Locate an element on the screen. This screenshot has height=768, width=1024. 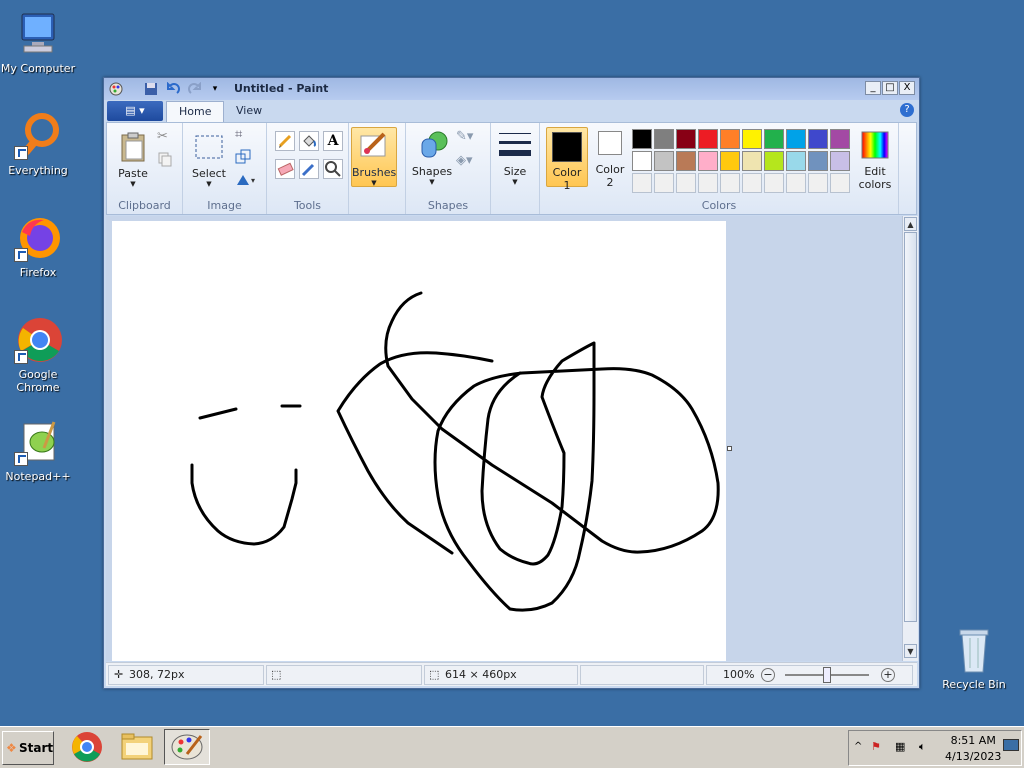
vertical-scrollbar: ▲ ▼ is located at coordinates (910, 438).